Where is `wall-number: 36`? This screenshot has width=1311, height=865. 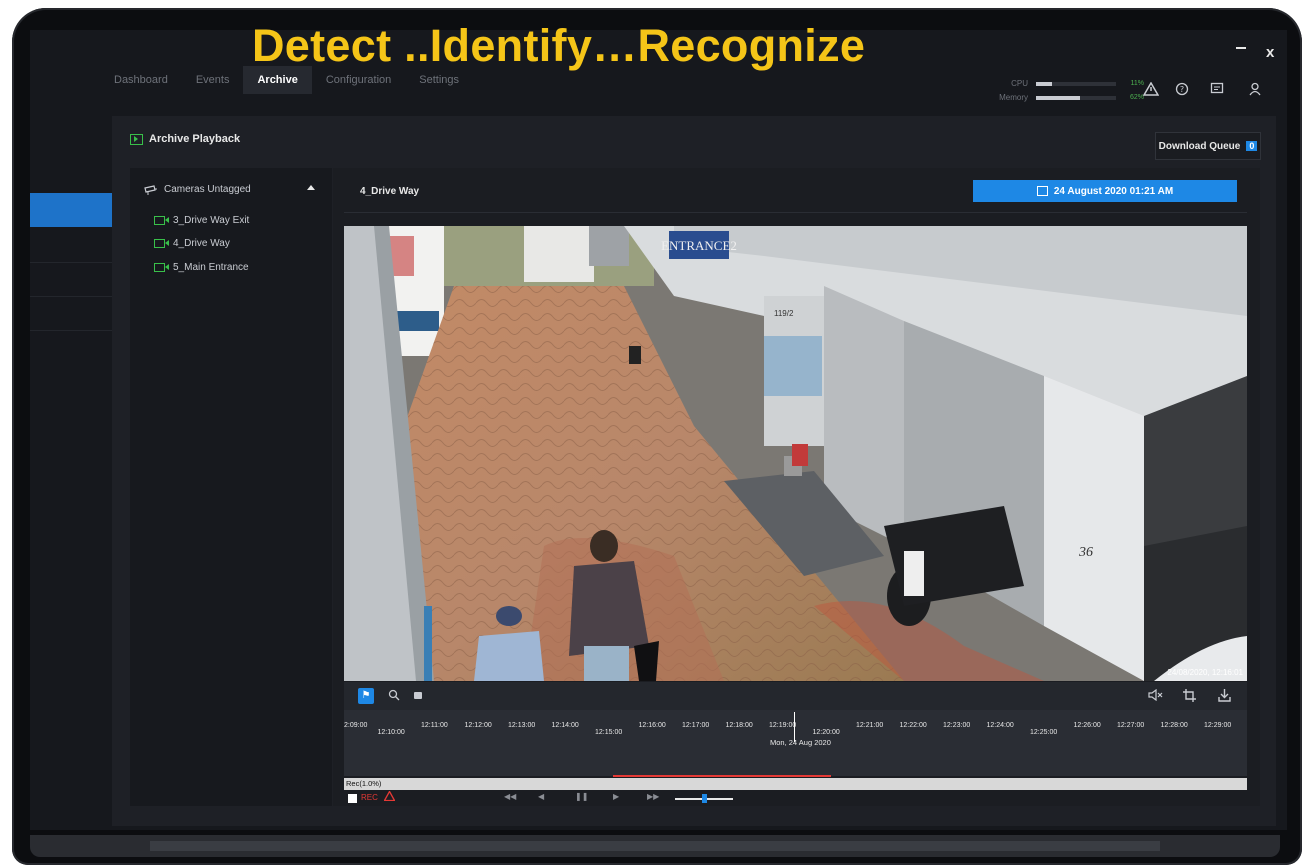
wall-number: 36 is located at coordinates (1085, 552).